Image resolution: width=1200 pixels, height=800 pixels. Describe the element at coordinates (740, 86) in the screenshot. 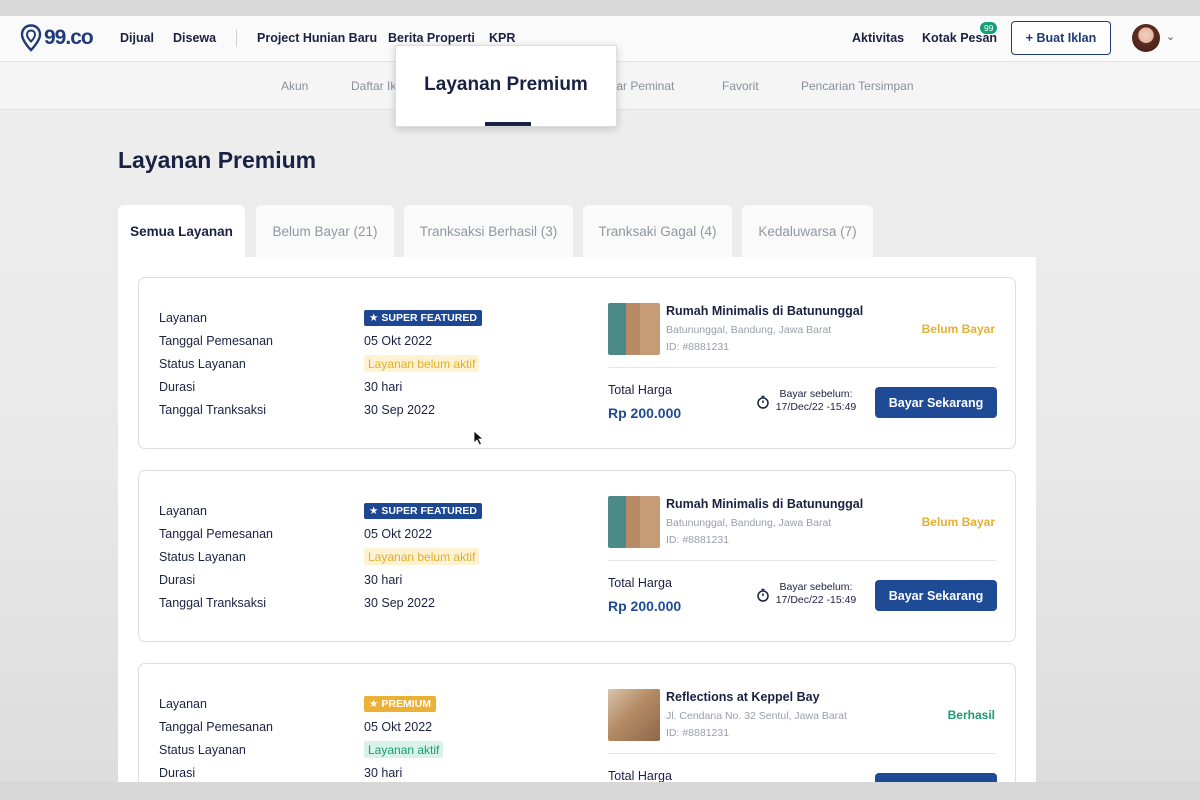

I see `subnav-favorit: Favorit` at that location.